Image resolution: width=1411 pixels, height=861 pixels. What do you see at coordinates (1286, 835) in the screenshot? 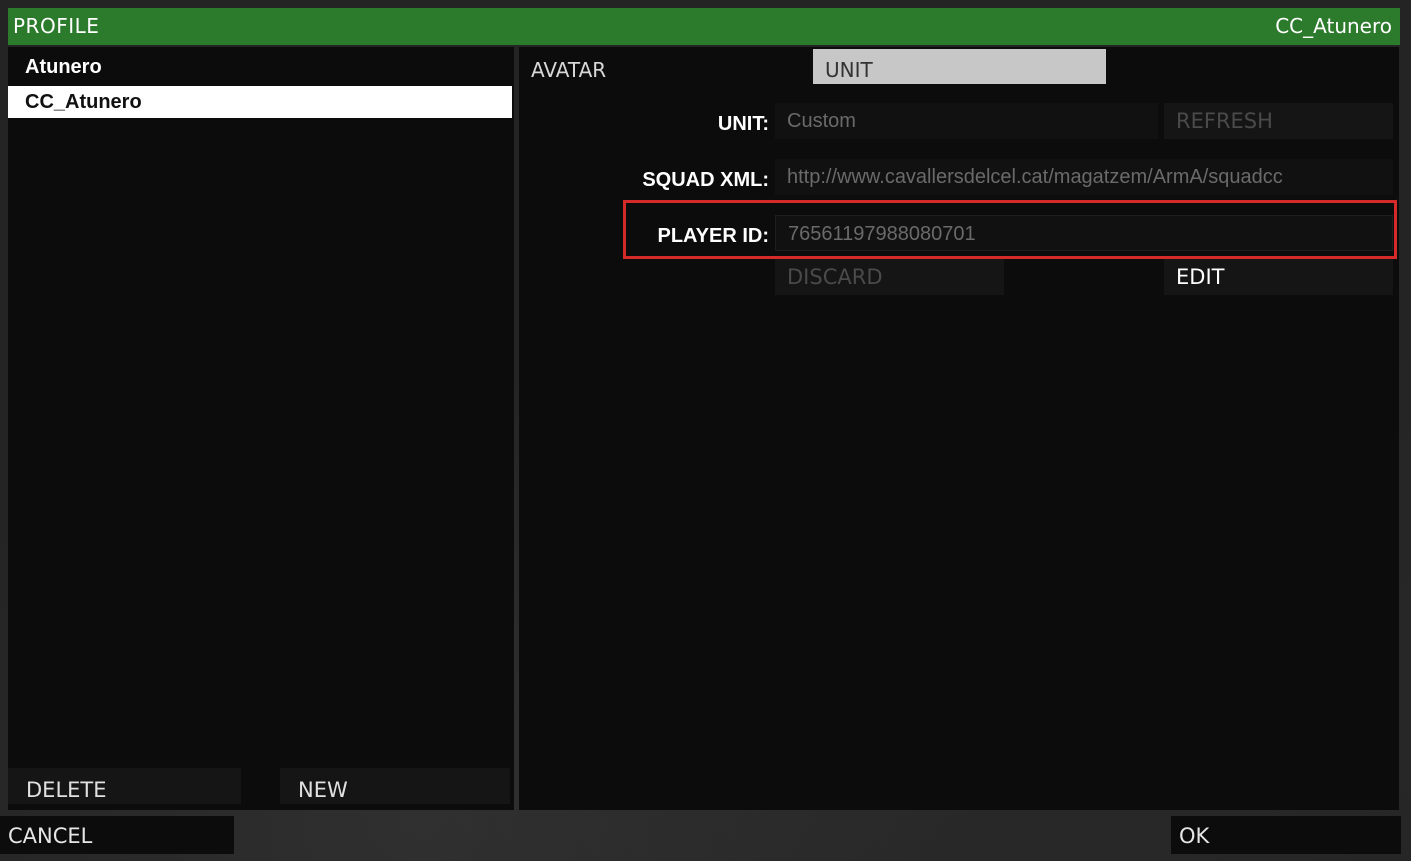
I see `ok-button: OK` at bounding box center [1286, 835].